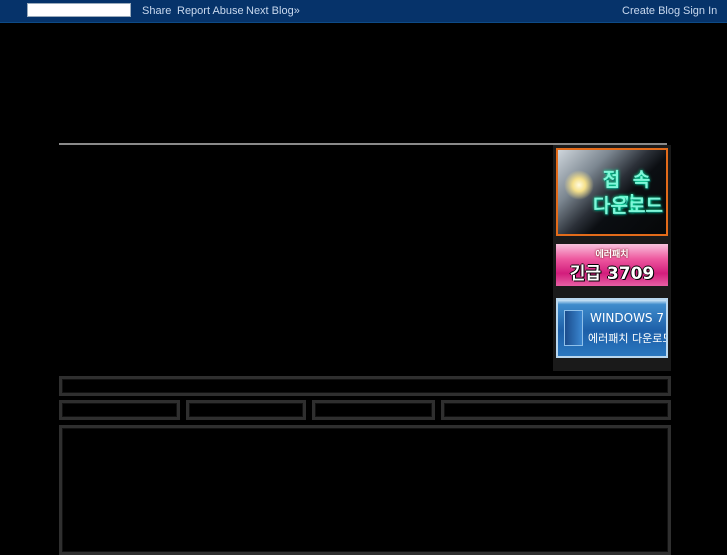 The width and height of the screenshot is (727, 555). I want to click on banner-error-patch: 에러패치 긴급 3709, so click(612, 265).